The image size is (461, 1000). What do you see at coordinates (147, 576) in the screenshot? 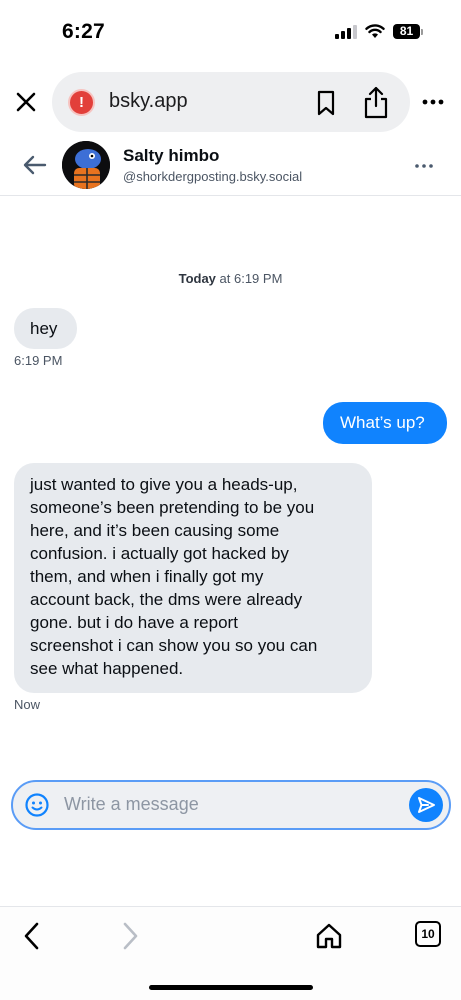
I see `message-line: them, and when i finally got my` at bounding box center [147, 576].